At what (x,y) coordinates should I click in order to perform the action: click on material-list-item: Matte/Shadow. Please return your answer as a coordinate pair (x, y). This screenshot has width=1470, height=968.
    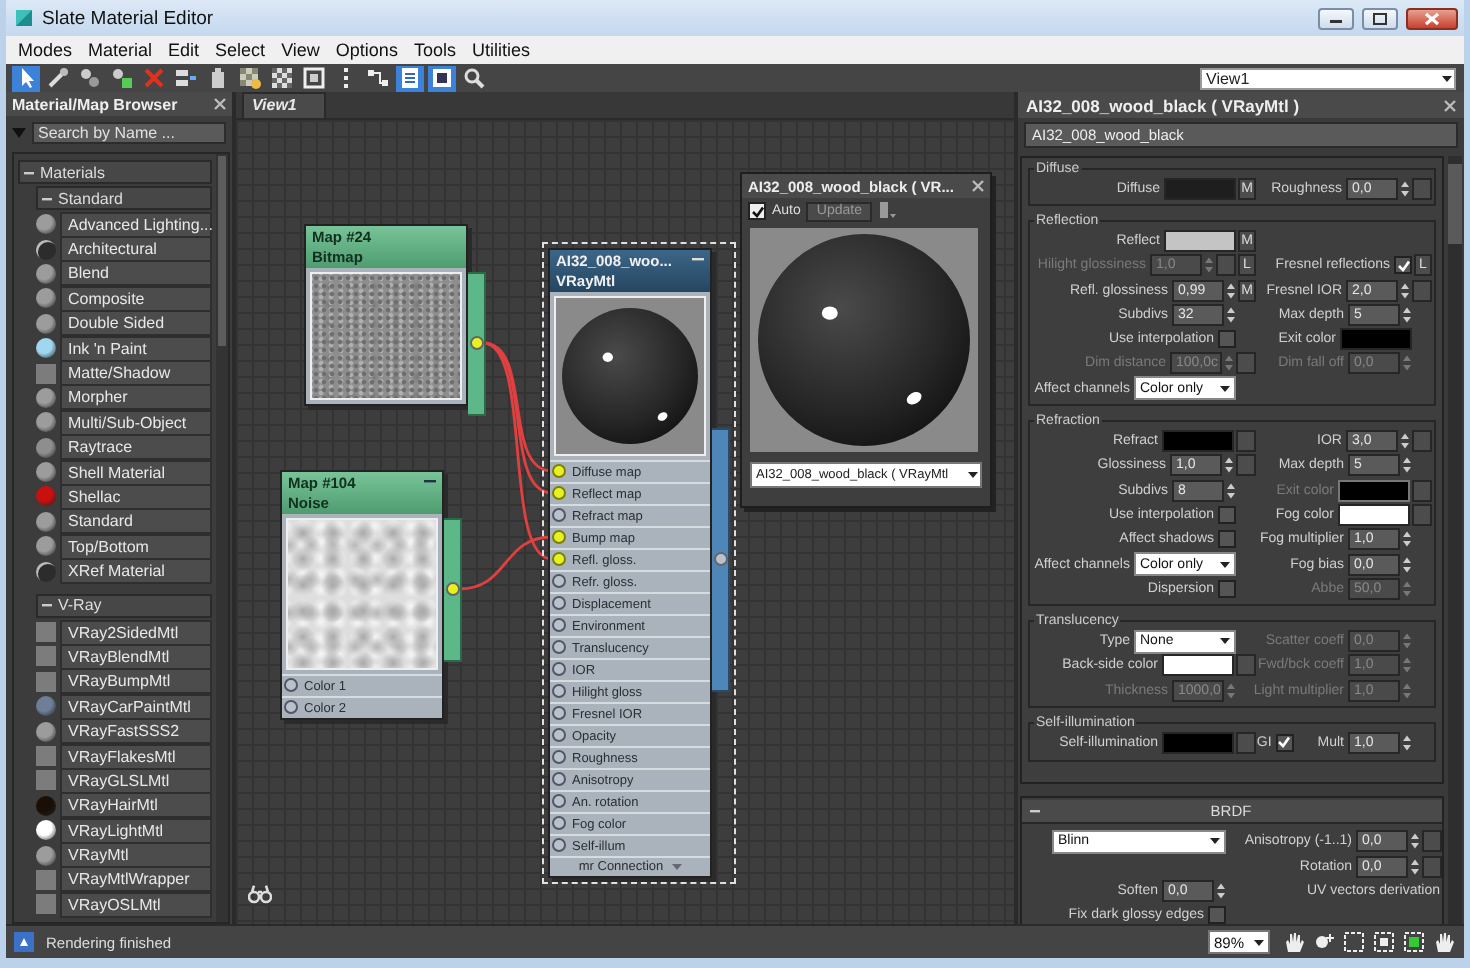
    Looking at the image, I should click on (136, 373).